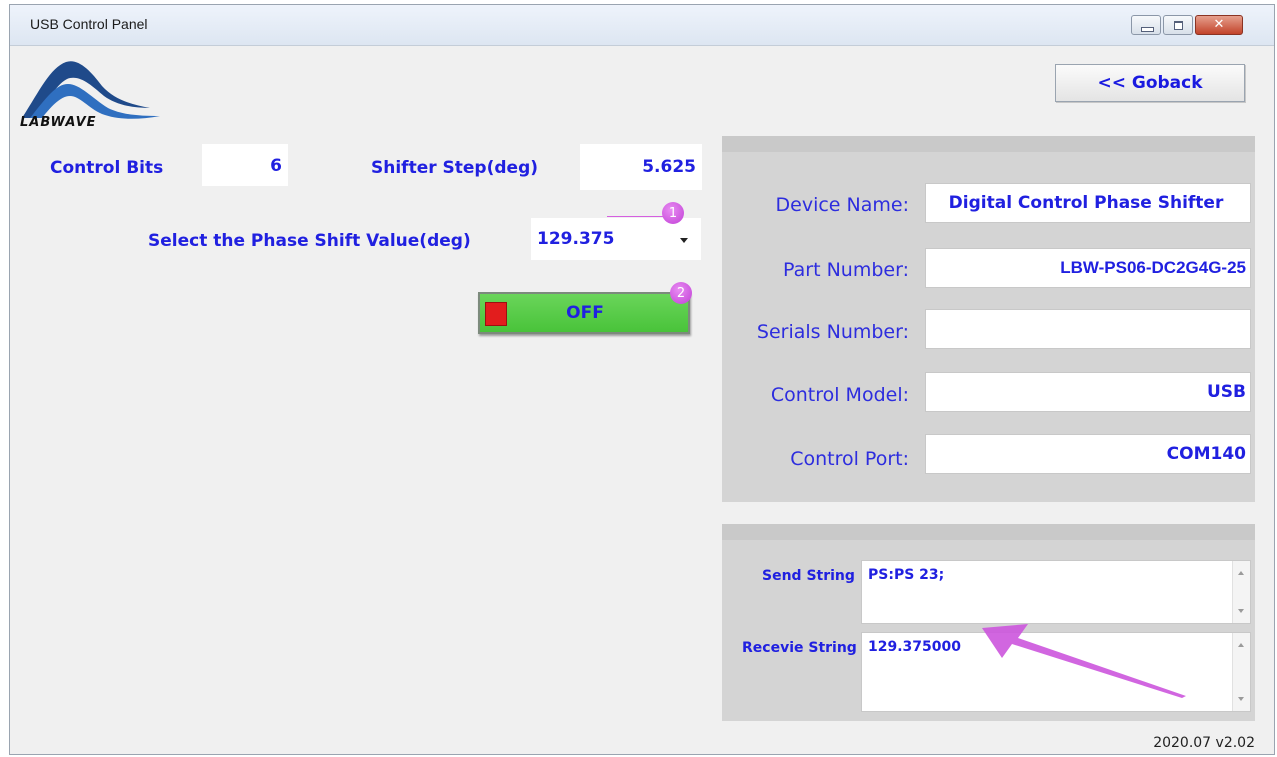  What do you see at coordinates (1084, 661) in the screenshot?
I see `annotation-arrow-icon` at bounding box center [1084, 661].